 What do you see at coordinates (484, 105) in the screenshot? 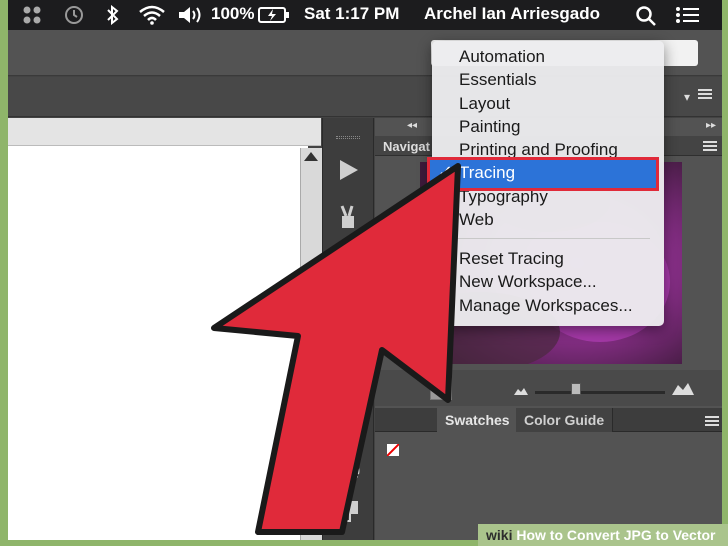
I see `menu-item-layout: Layout` at bounding box center [484, 105].